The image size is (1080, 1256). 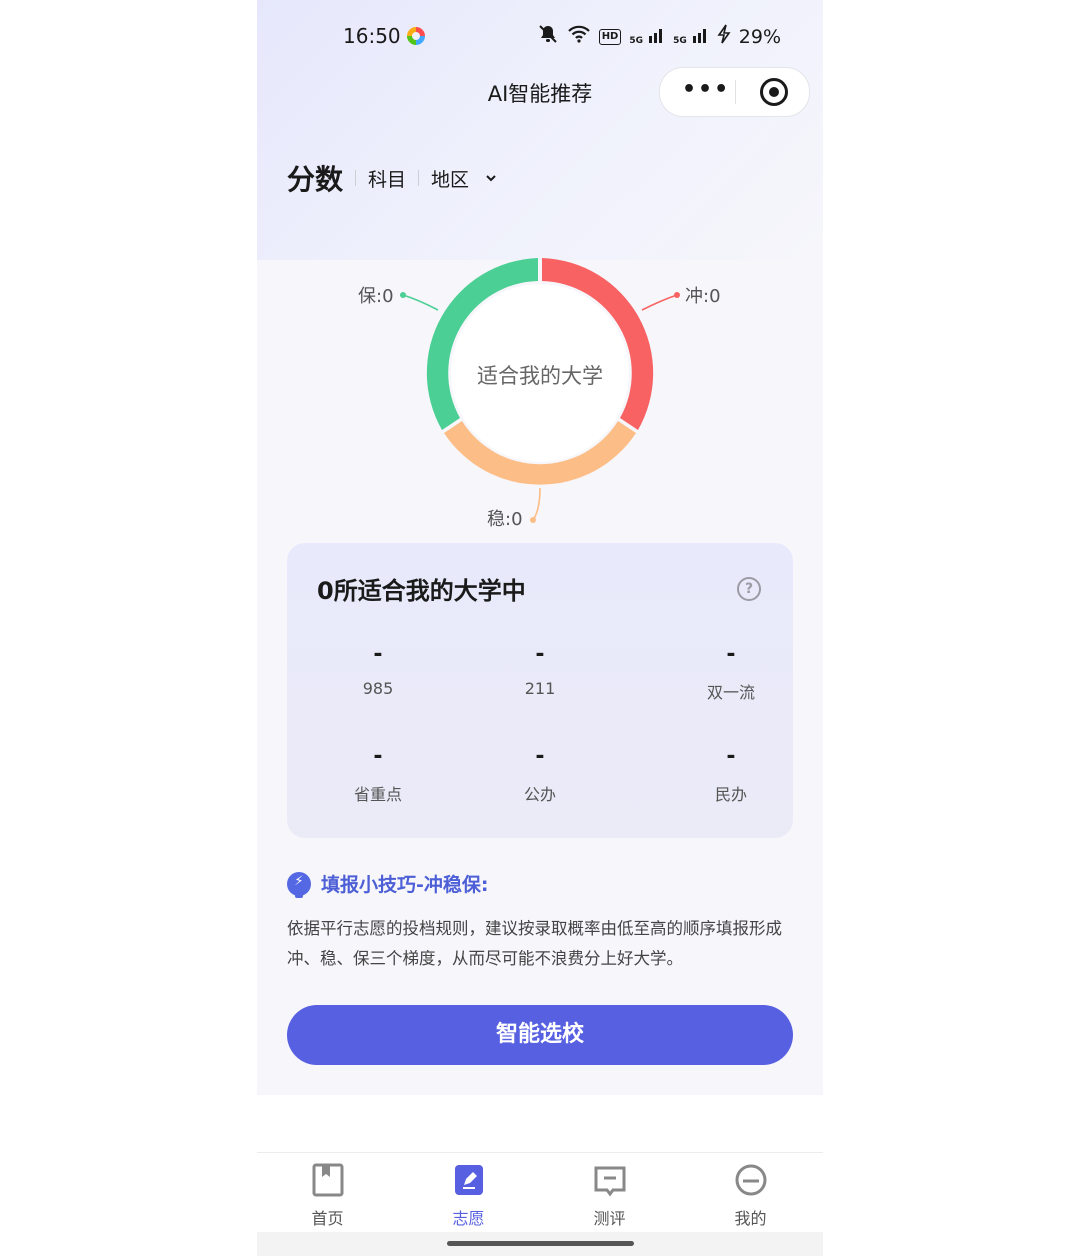 What do you see at coordinates (647, 37) in the screenshot?
I see `signal-icon-1: 5G` at bounding box center [647, 37].